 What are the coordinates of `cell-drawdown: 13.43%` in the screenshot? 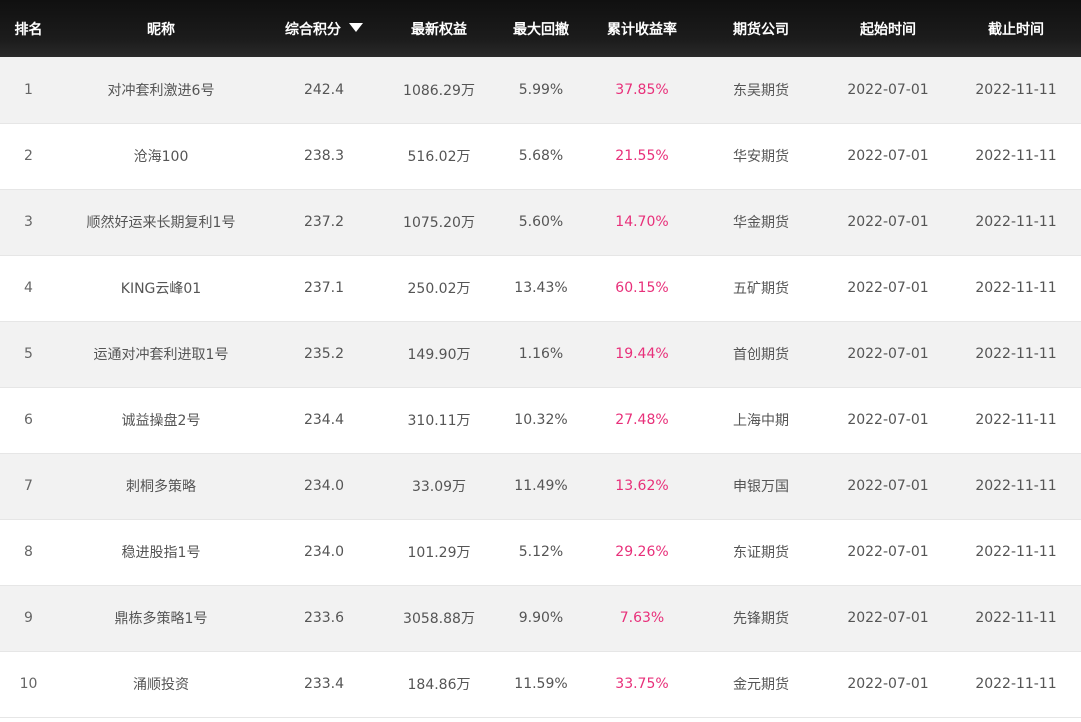 It's located at (541, 288).